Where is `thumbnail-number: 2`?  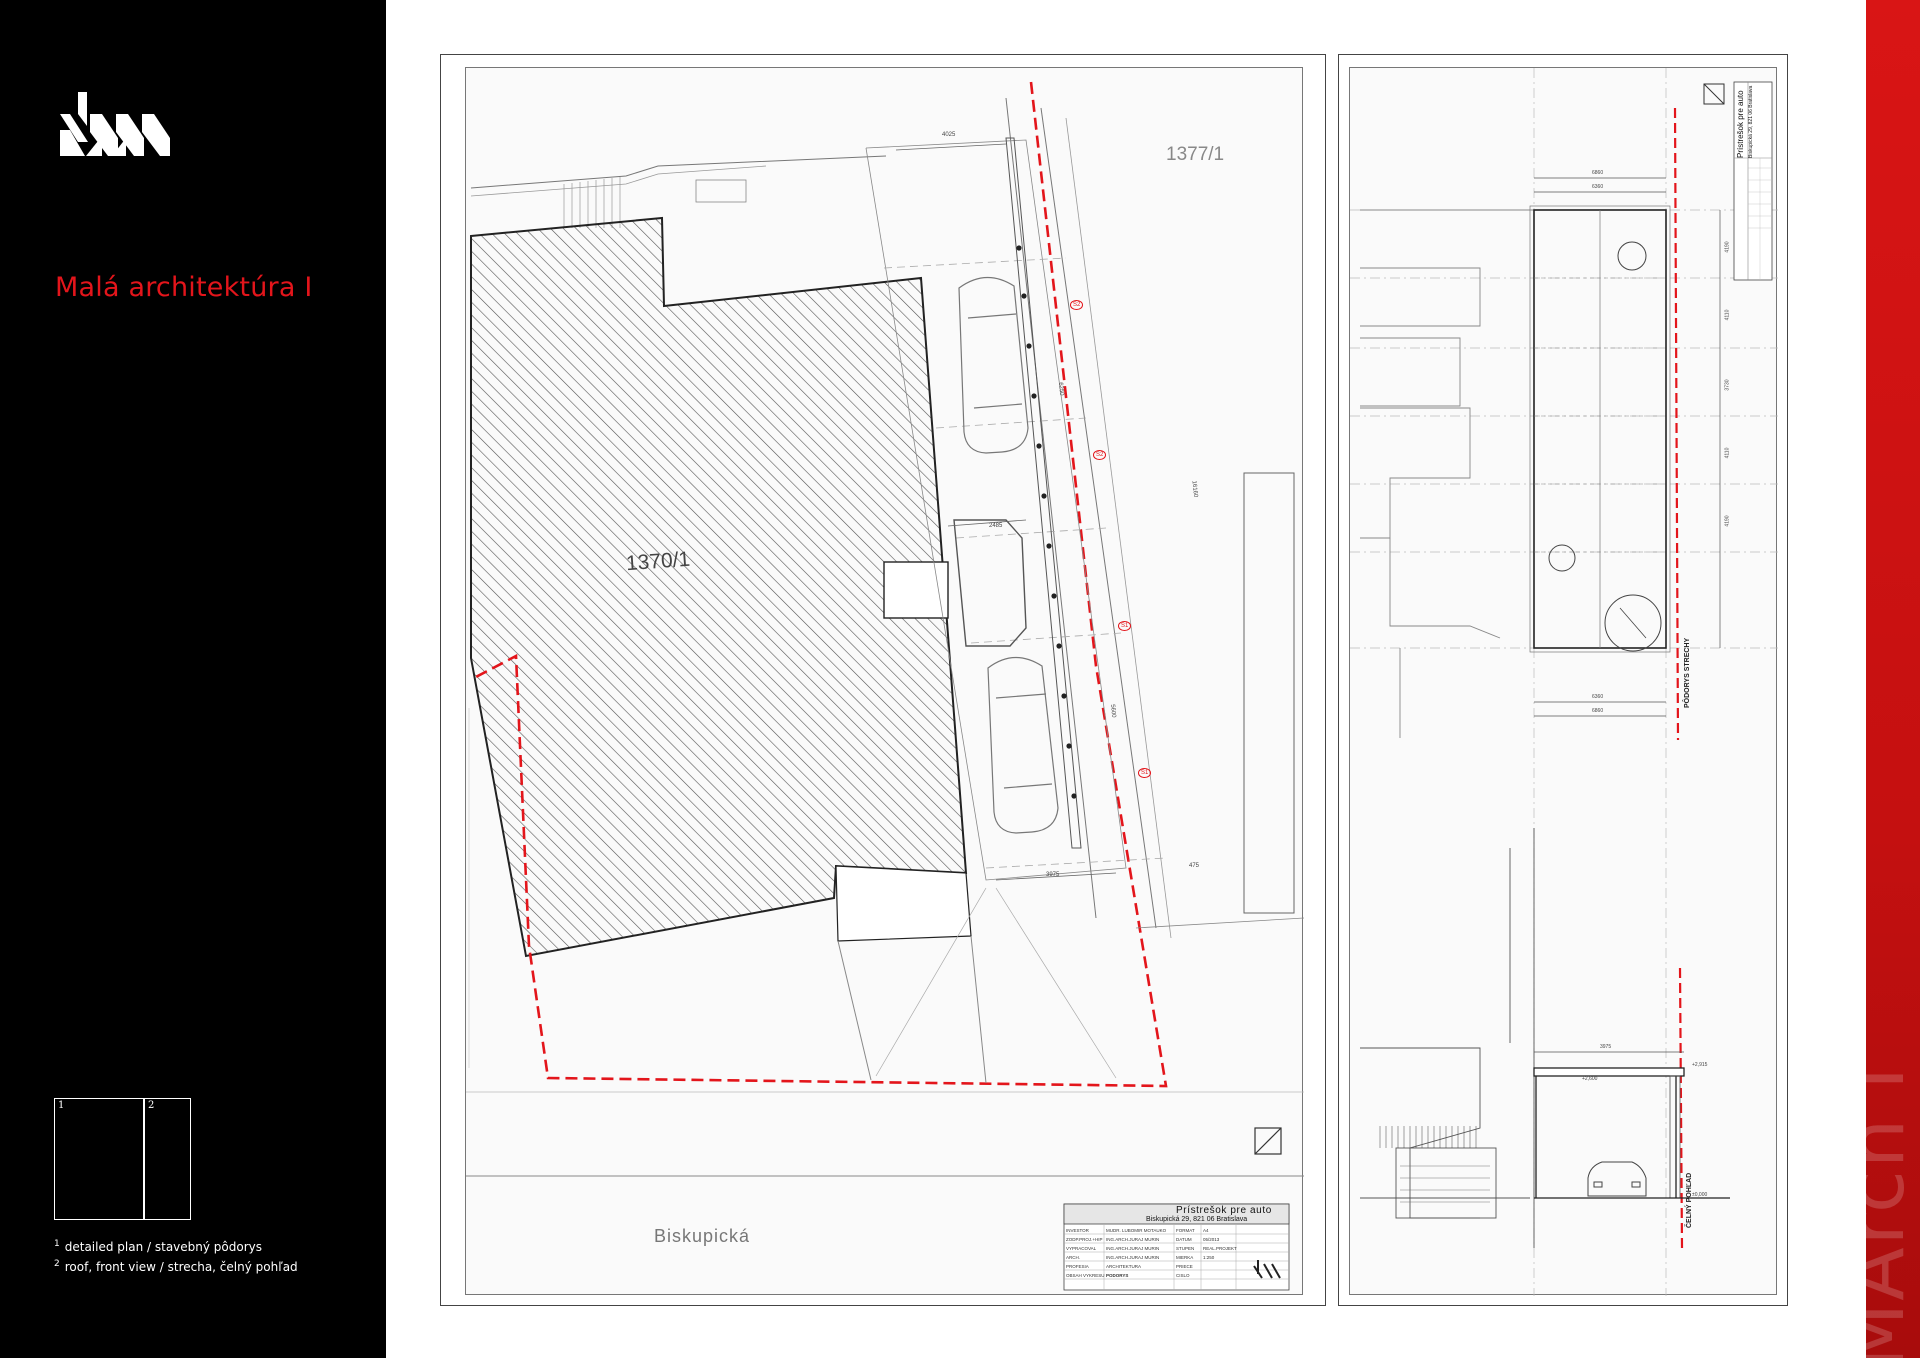 thumbnail-number: 2 is located at coordinates (151, 1105).